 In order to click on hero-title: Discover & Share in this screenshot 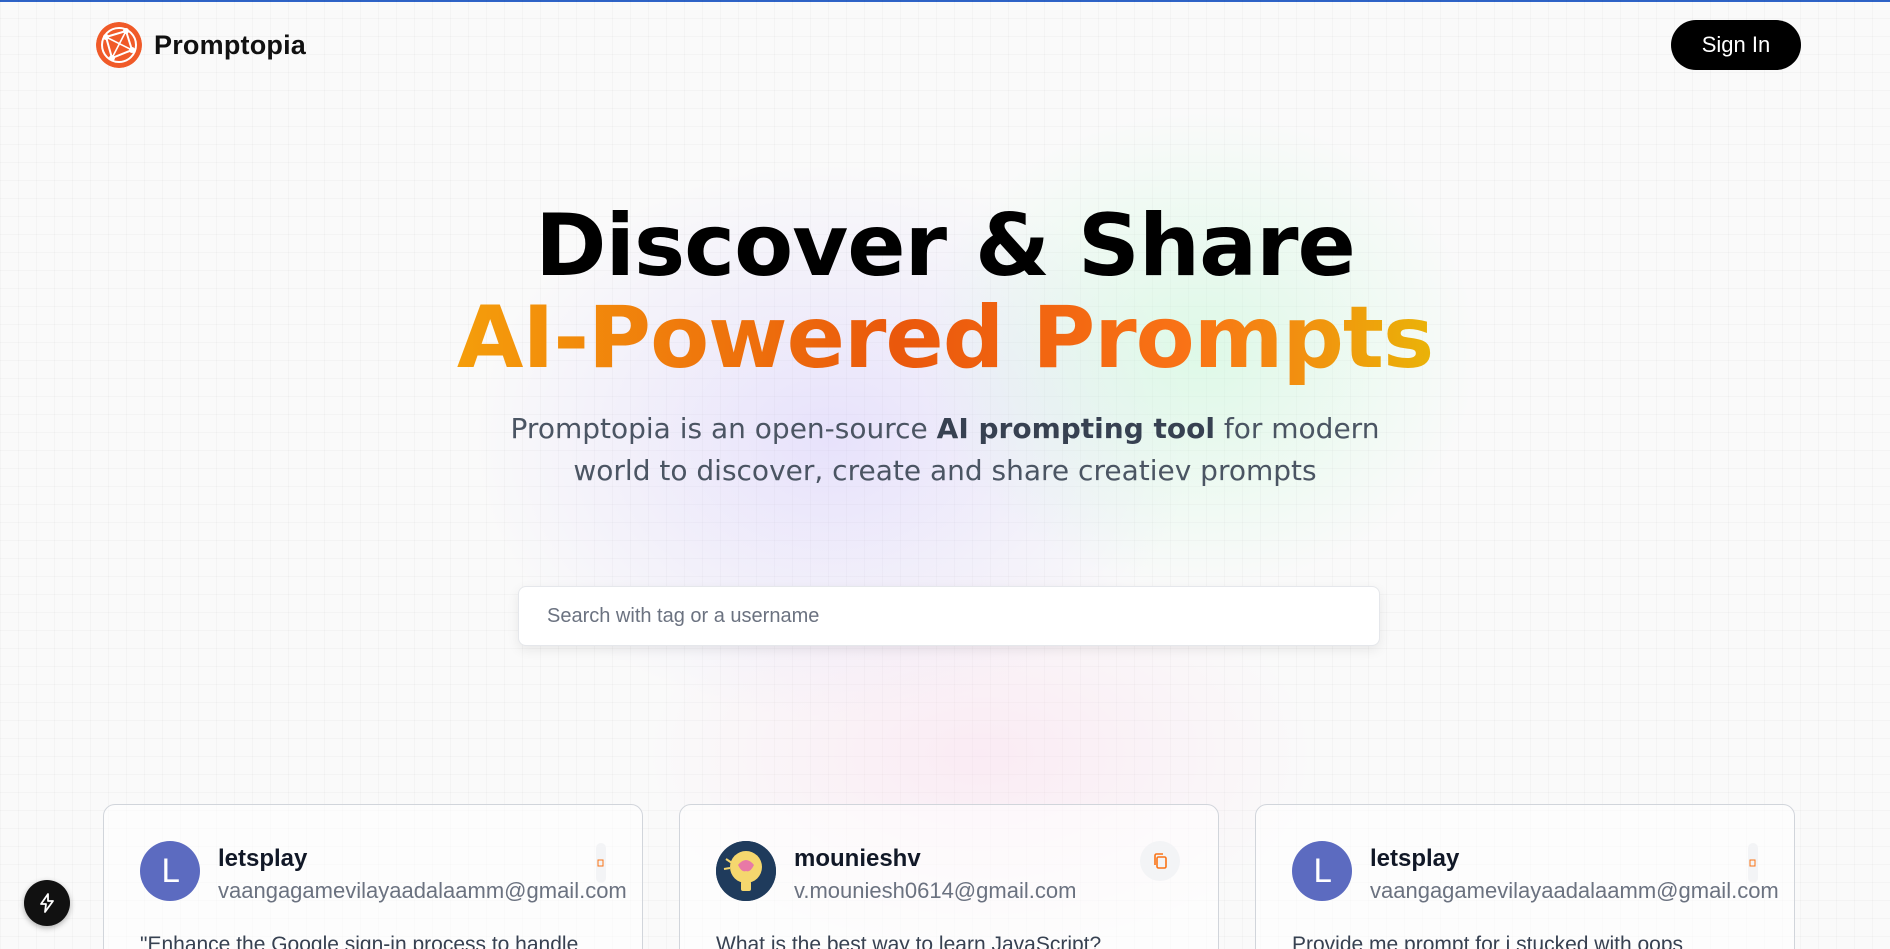, I will do `click(945, 246)`.